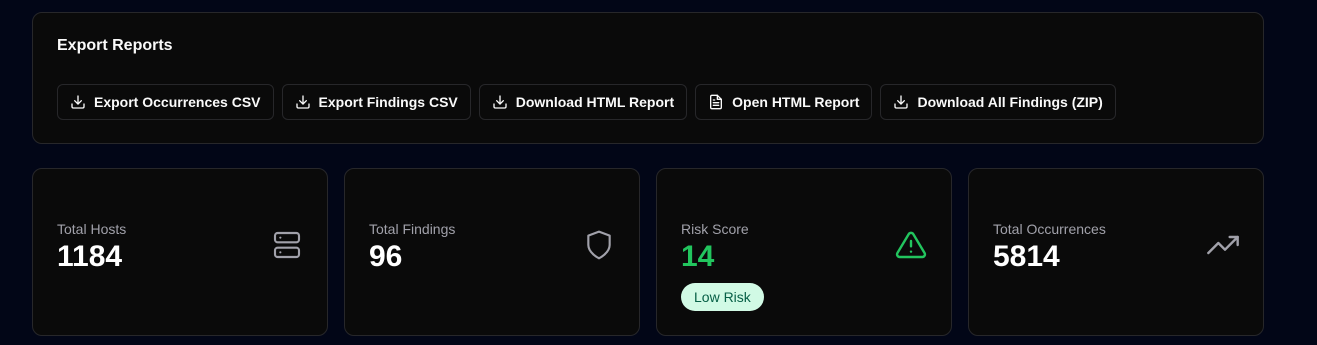  I want to click on stat-label: Risk Score, so click(715, 229).